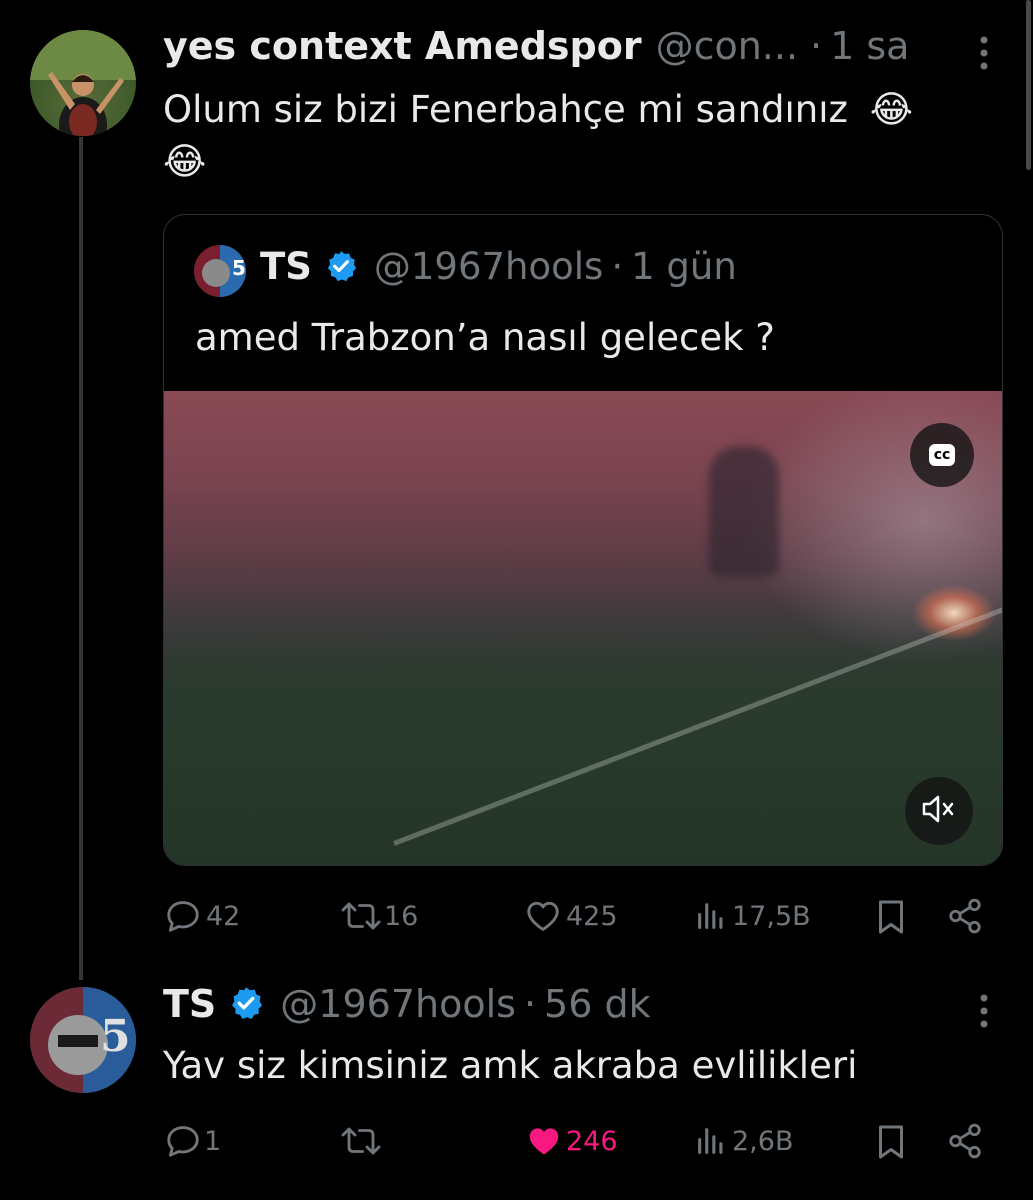  Describe the element at coordinates (220, 271) in the screenshot. I see `quoted-avatar: 5` at that location.